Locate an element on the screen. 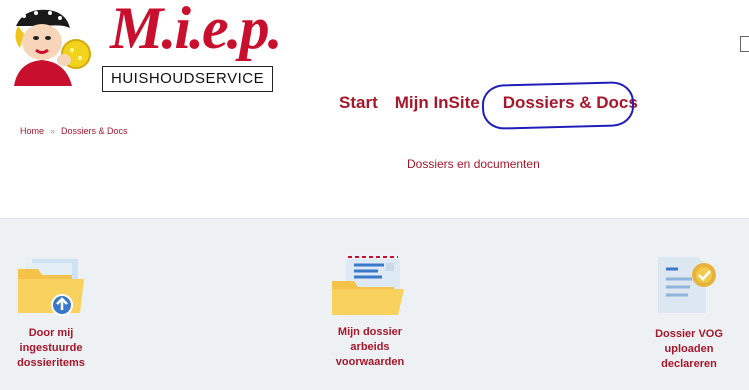  breadcrumb-current: Dossiers & Docs is located at coordinates (94, 131).